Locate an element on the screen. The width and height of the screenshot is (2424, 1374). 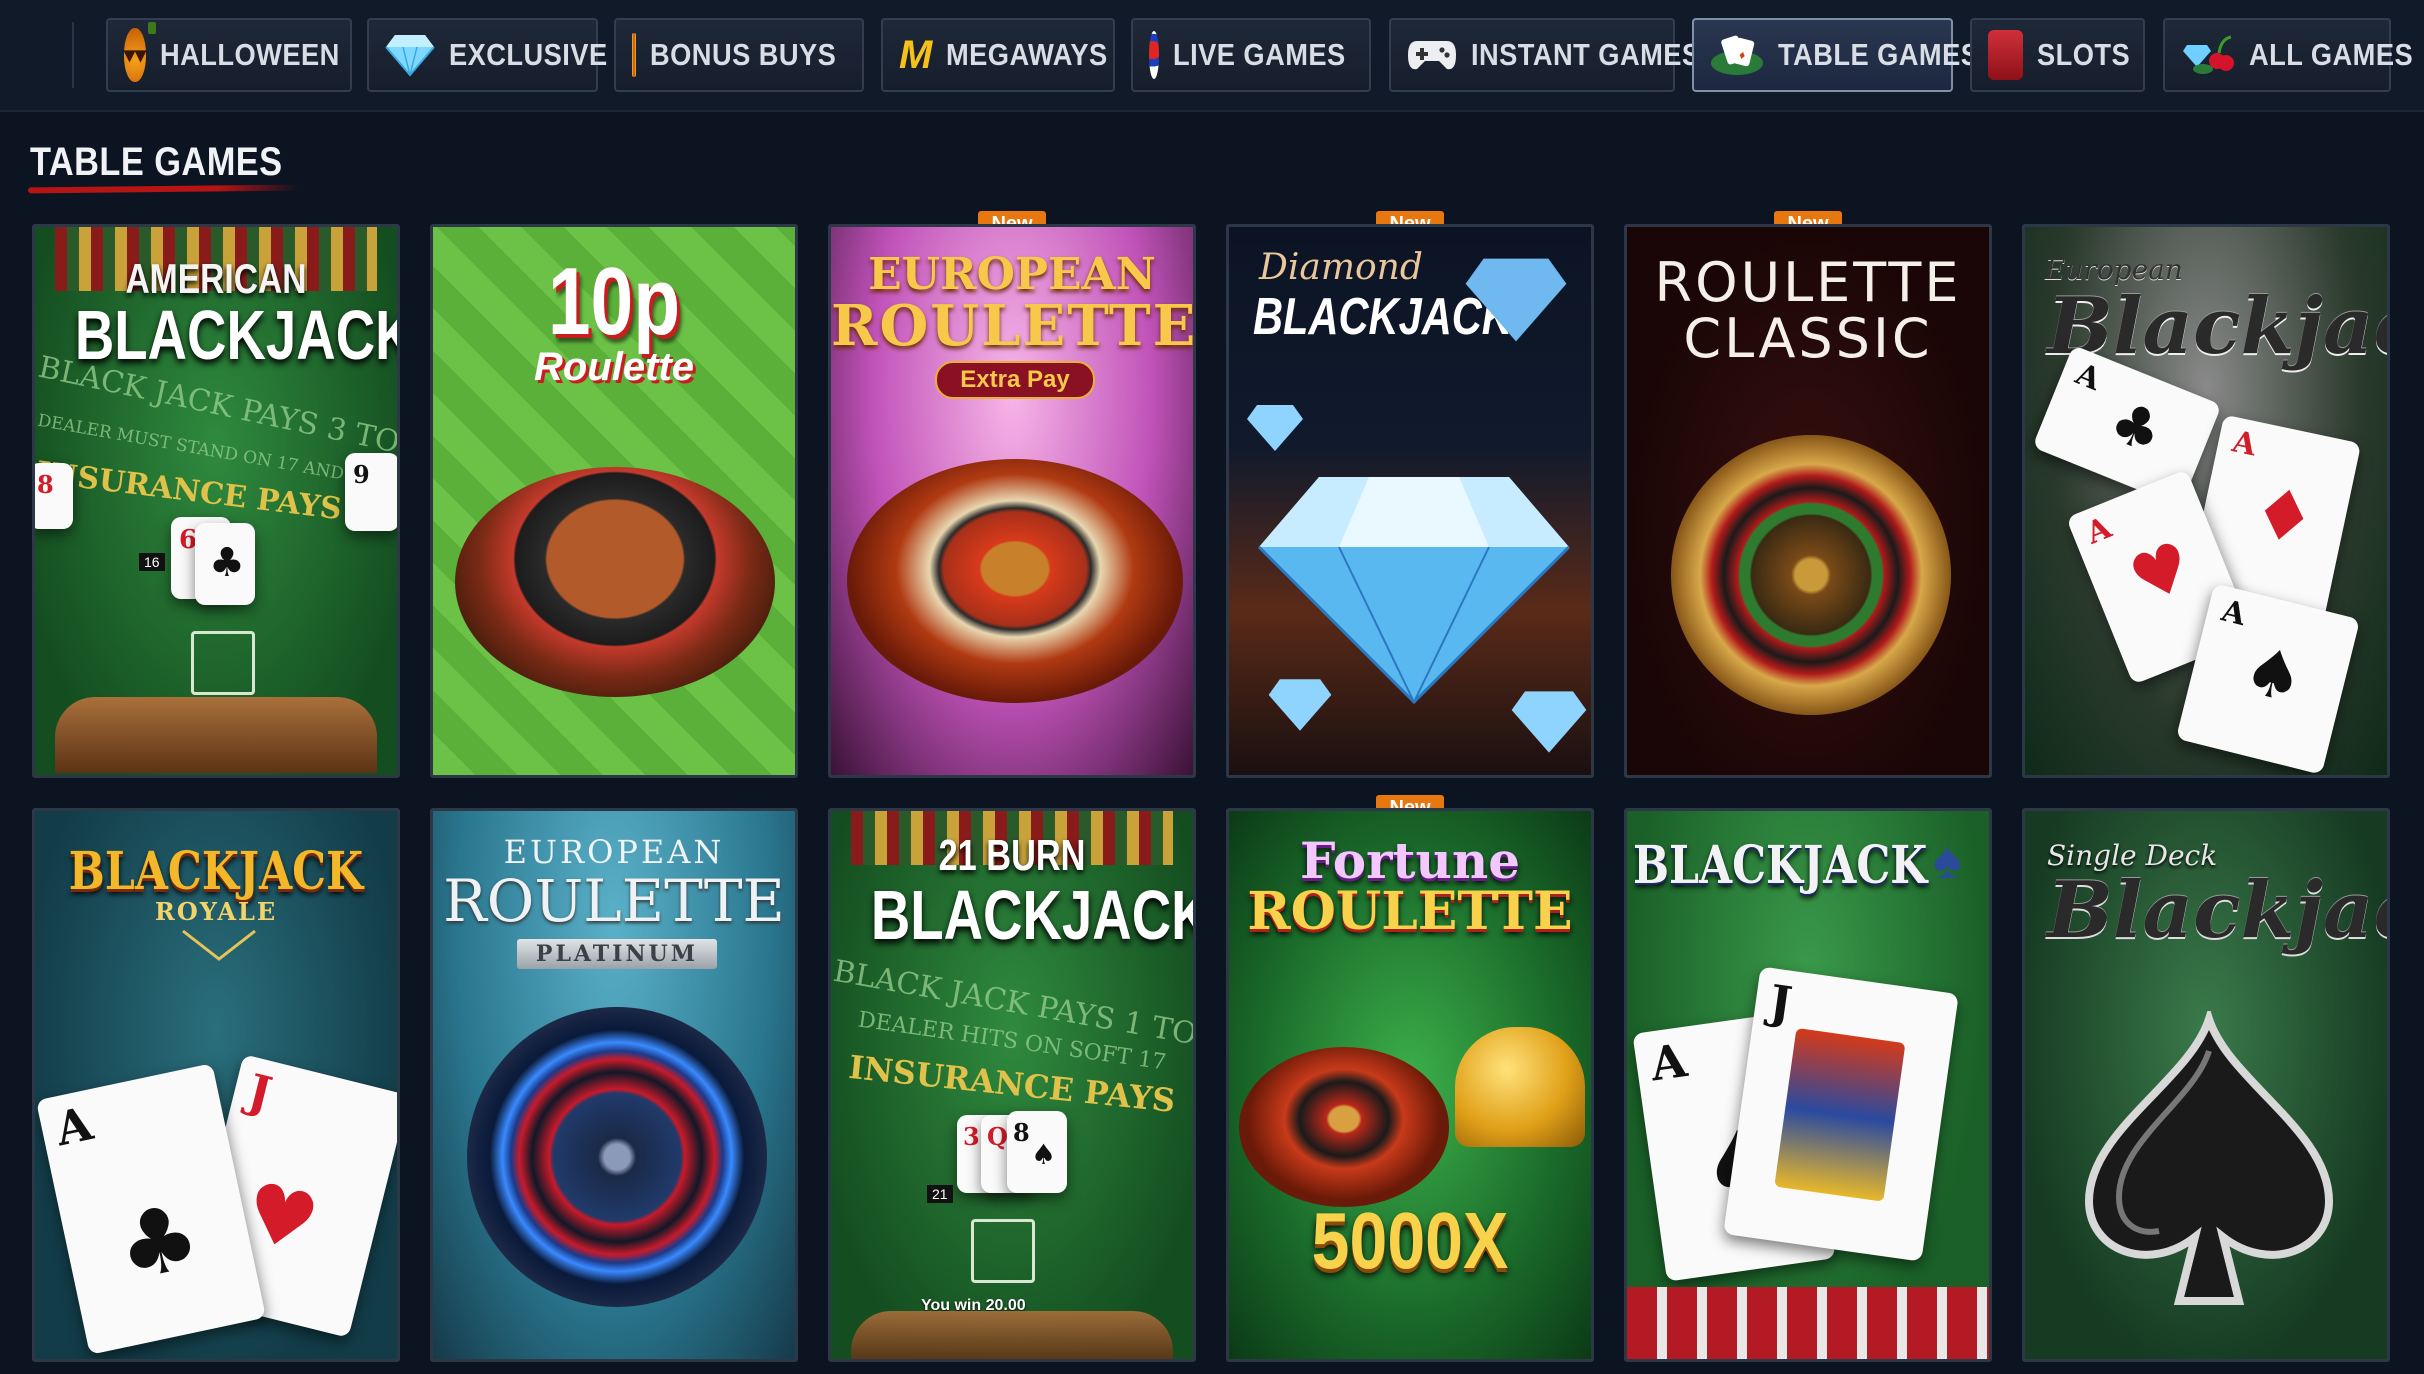
game-title: ROYALE is located at coordinates (216, 911).